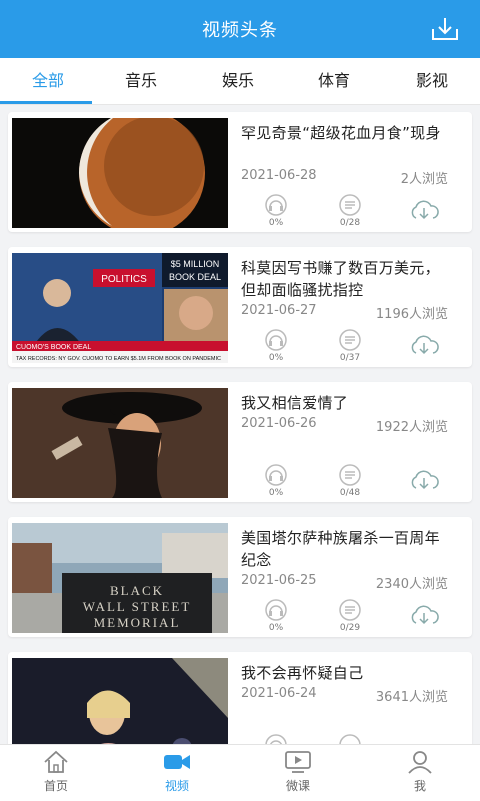 This screenshot has height=801, width=480. I want to click on listen-stat, so click(276, 739).